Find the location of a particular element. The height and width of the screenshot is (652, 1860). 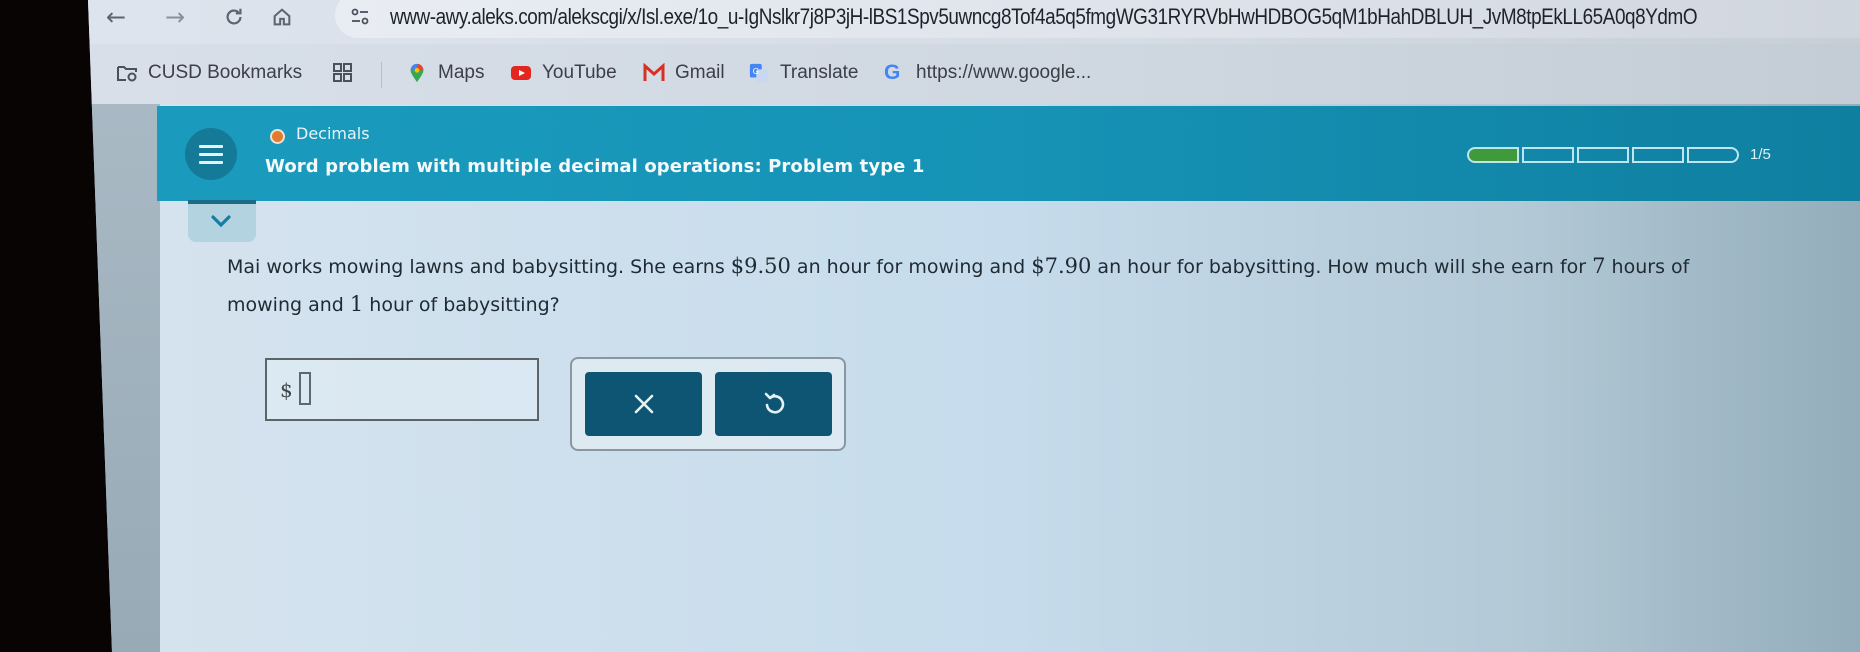

folder-managed-icon is located at coordinates (127, 74).